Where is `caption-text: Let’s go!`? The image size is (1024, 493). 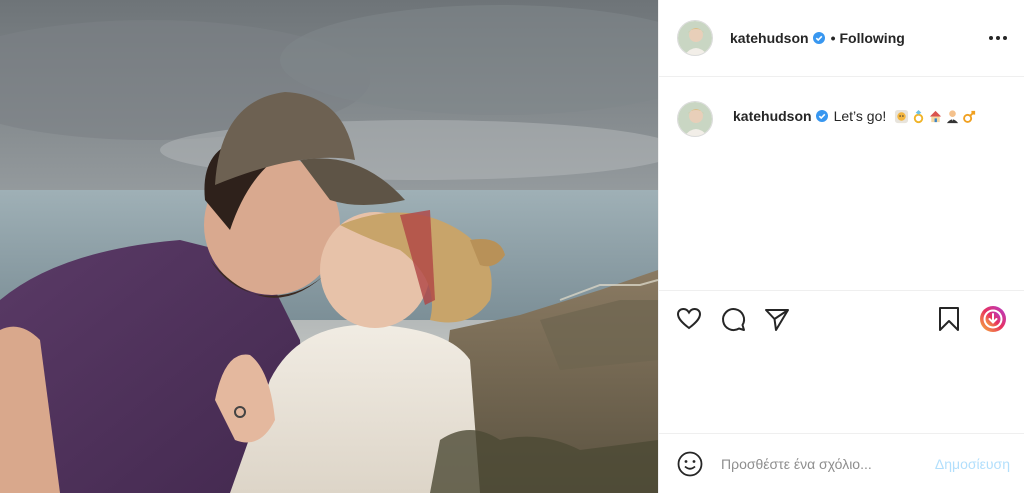
caption-text: Let’s go! is located at coordinates (860, 116).